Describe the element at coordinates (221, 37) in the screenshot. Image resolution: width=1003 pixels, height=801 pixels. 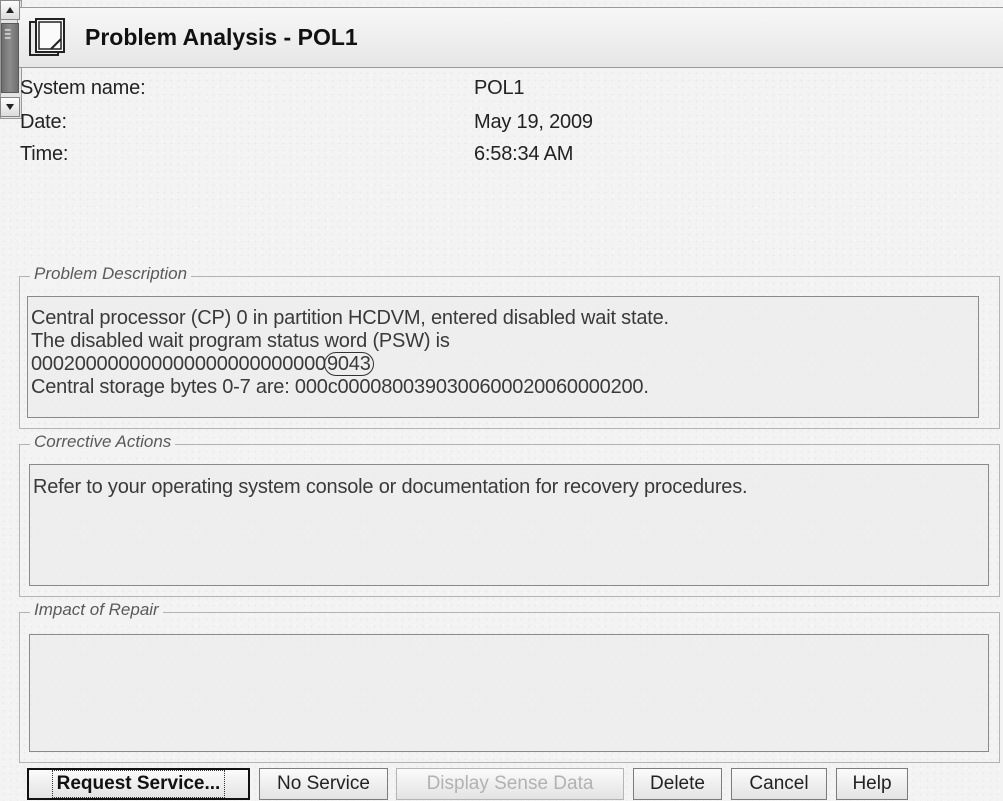
I see `window-title: Problem Analysis - POL1` at that location.